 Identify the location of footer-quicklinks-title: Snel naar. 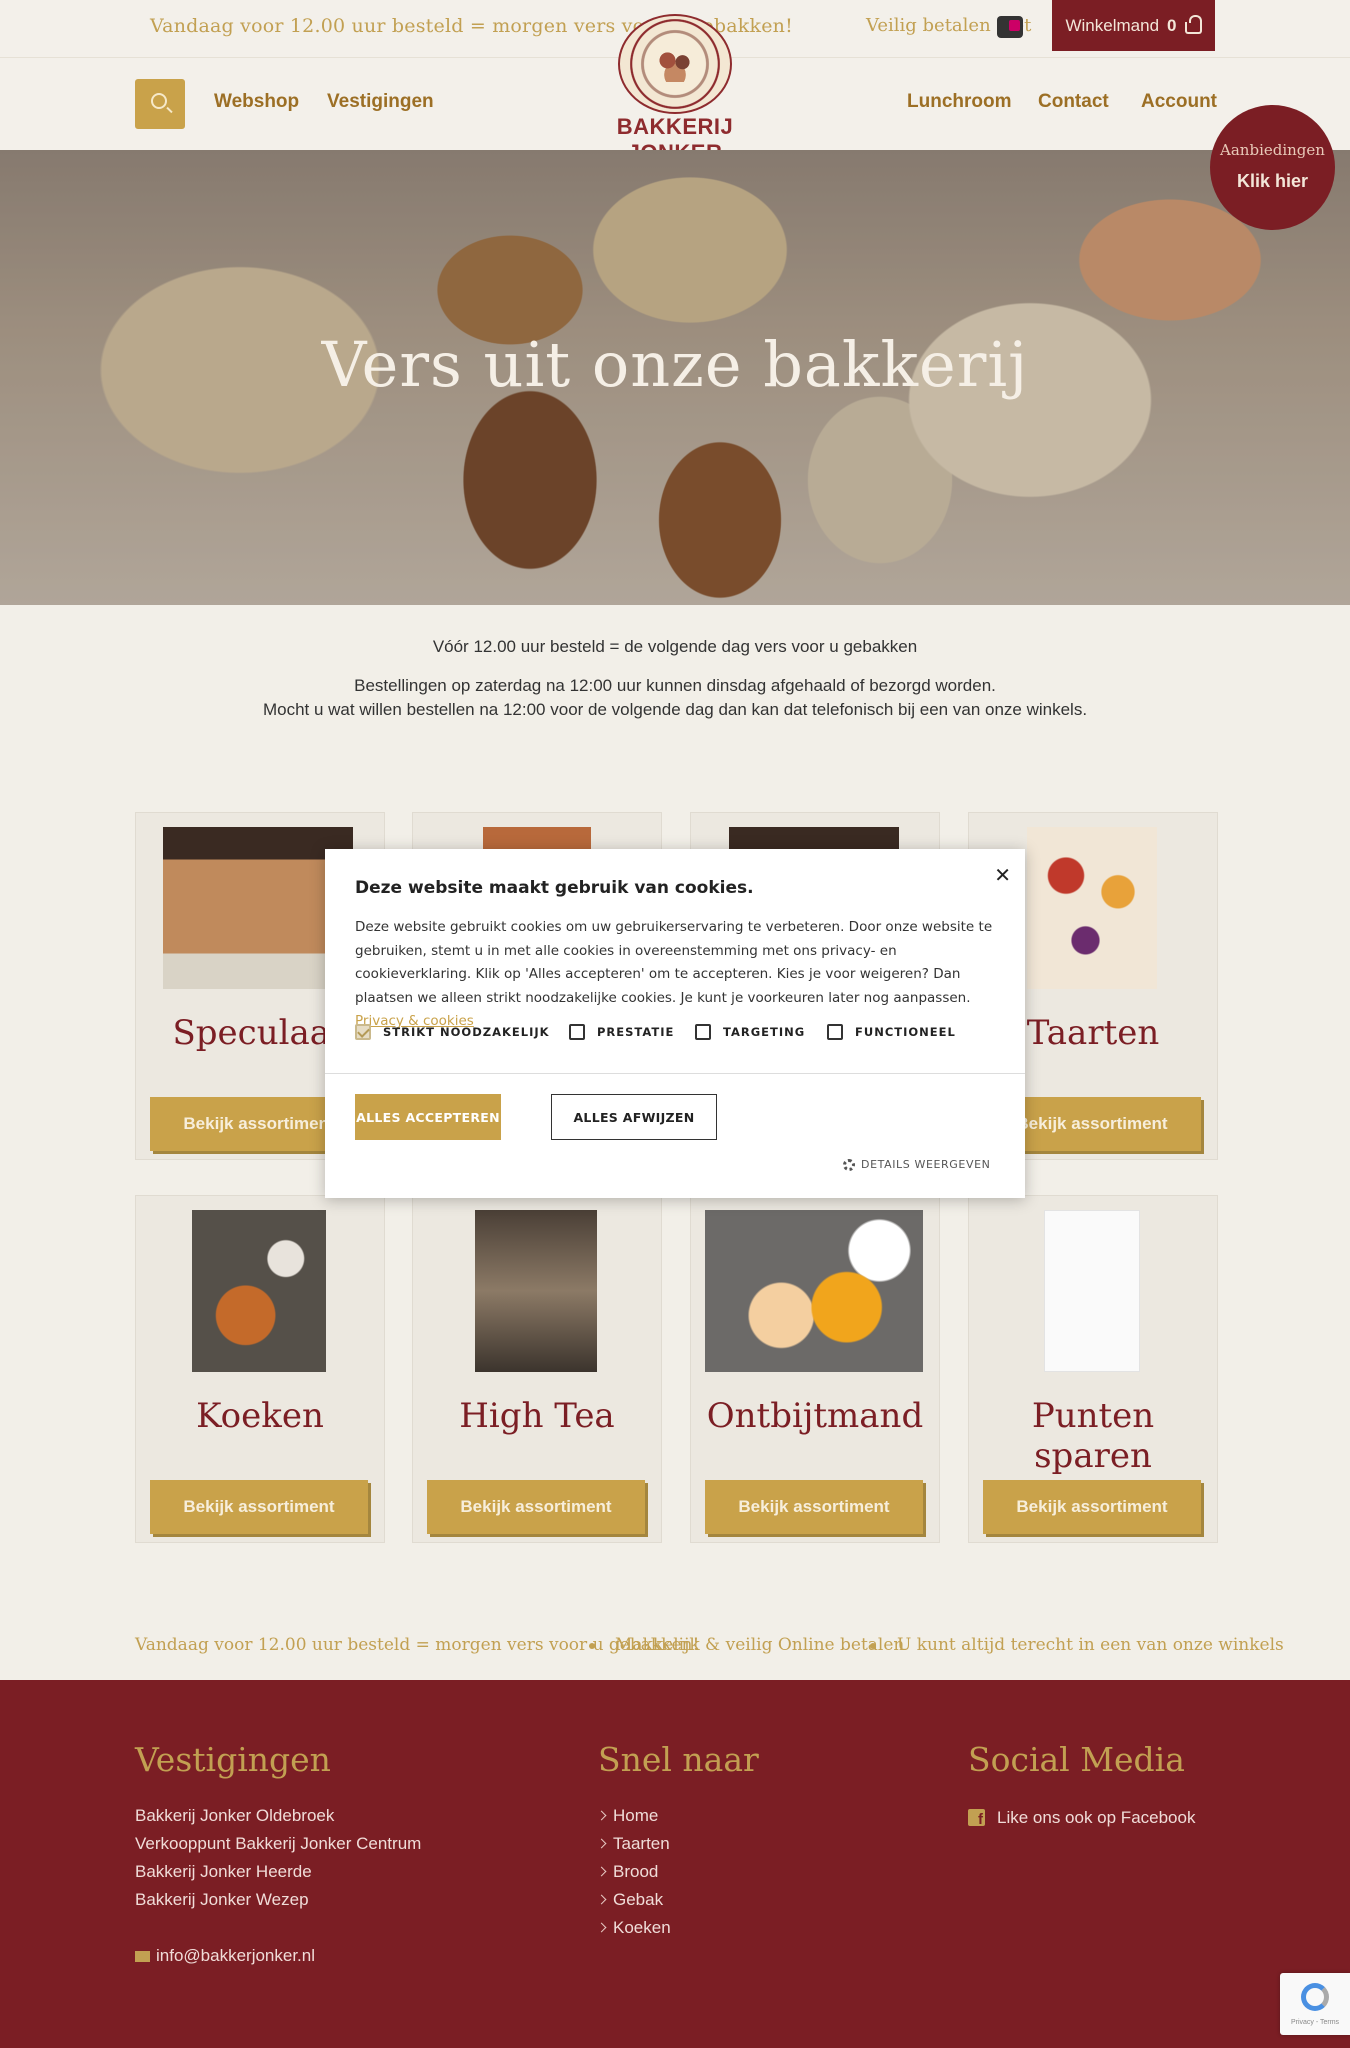
(678, 1759).